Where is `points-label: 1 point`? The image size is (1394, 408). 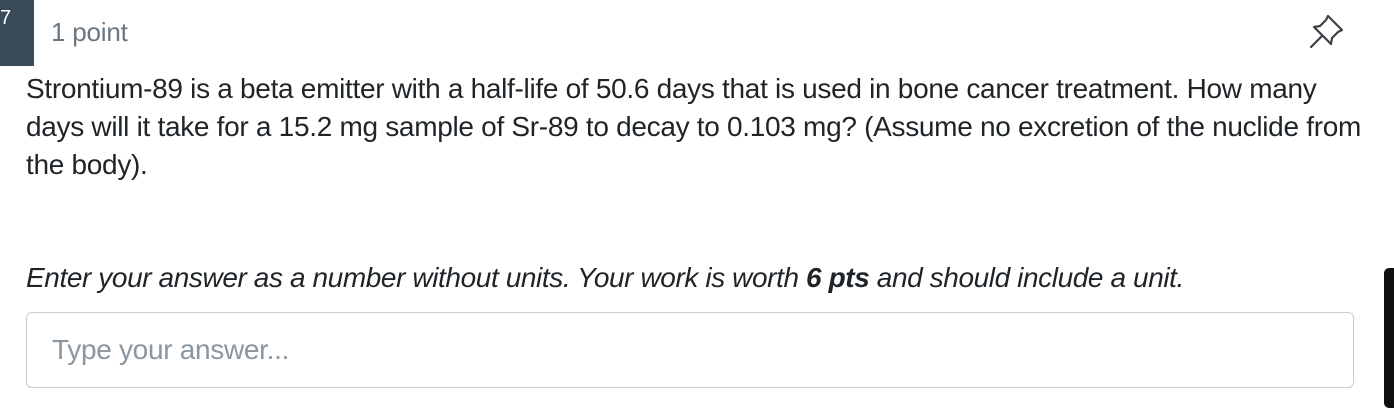
points-label: 1 point is located at coordinates (89, 32).